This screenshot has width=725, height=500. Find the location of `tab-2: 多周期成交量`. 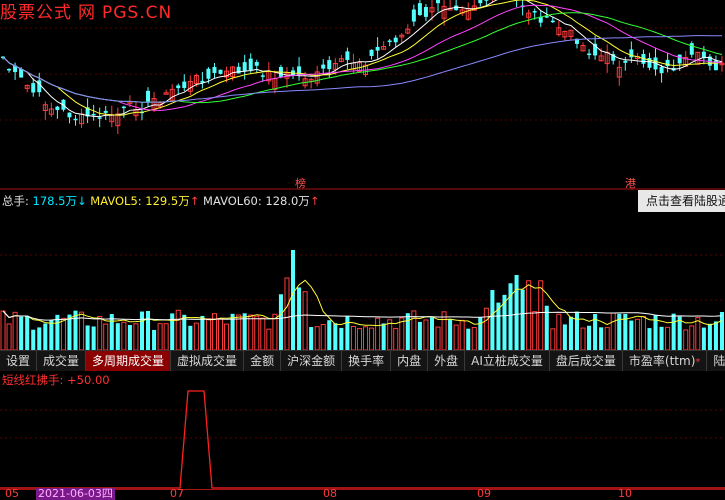

tab-2: 多周期成交量 is located at coordinates (129, 361).